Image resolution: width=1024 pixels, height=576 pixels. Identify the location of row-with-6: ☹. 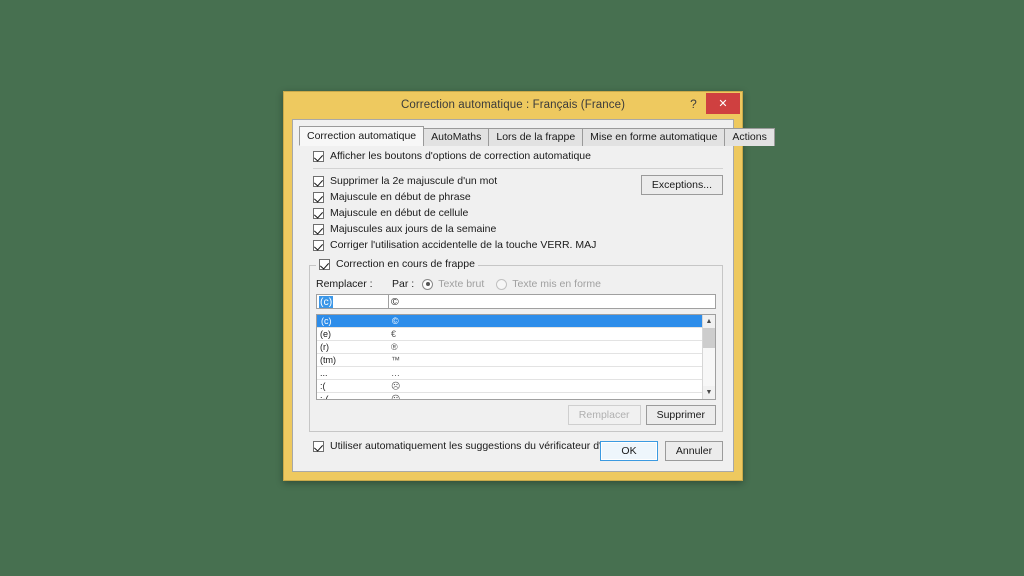
(396, 396).